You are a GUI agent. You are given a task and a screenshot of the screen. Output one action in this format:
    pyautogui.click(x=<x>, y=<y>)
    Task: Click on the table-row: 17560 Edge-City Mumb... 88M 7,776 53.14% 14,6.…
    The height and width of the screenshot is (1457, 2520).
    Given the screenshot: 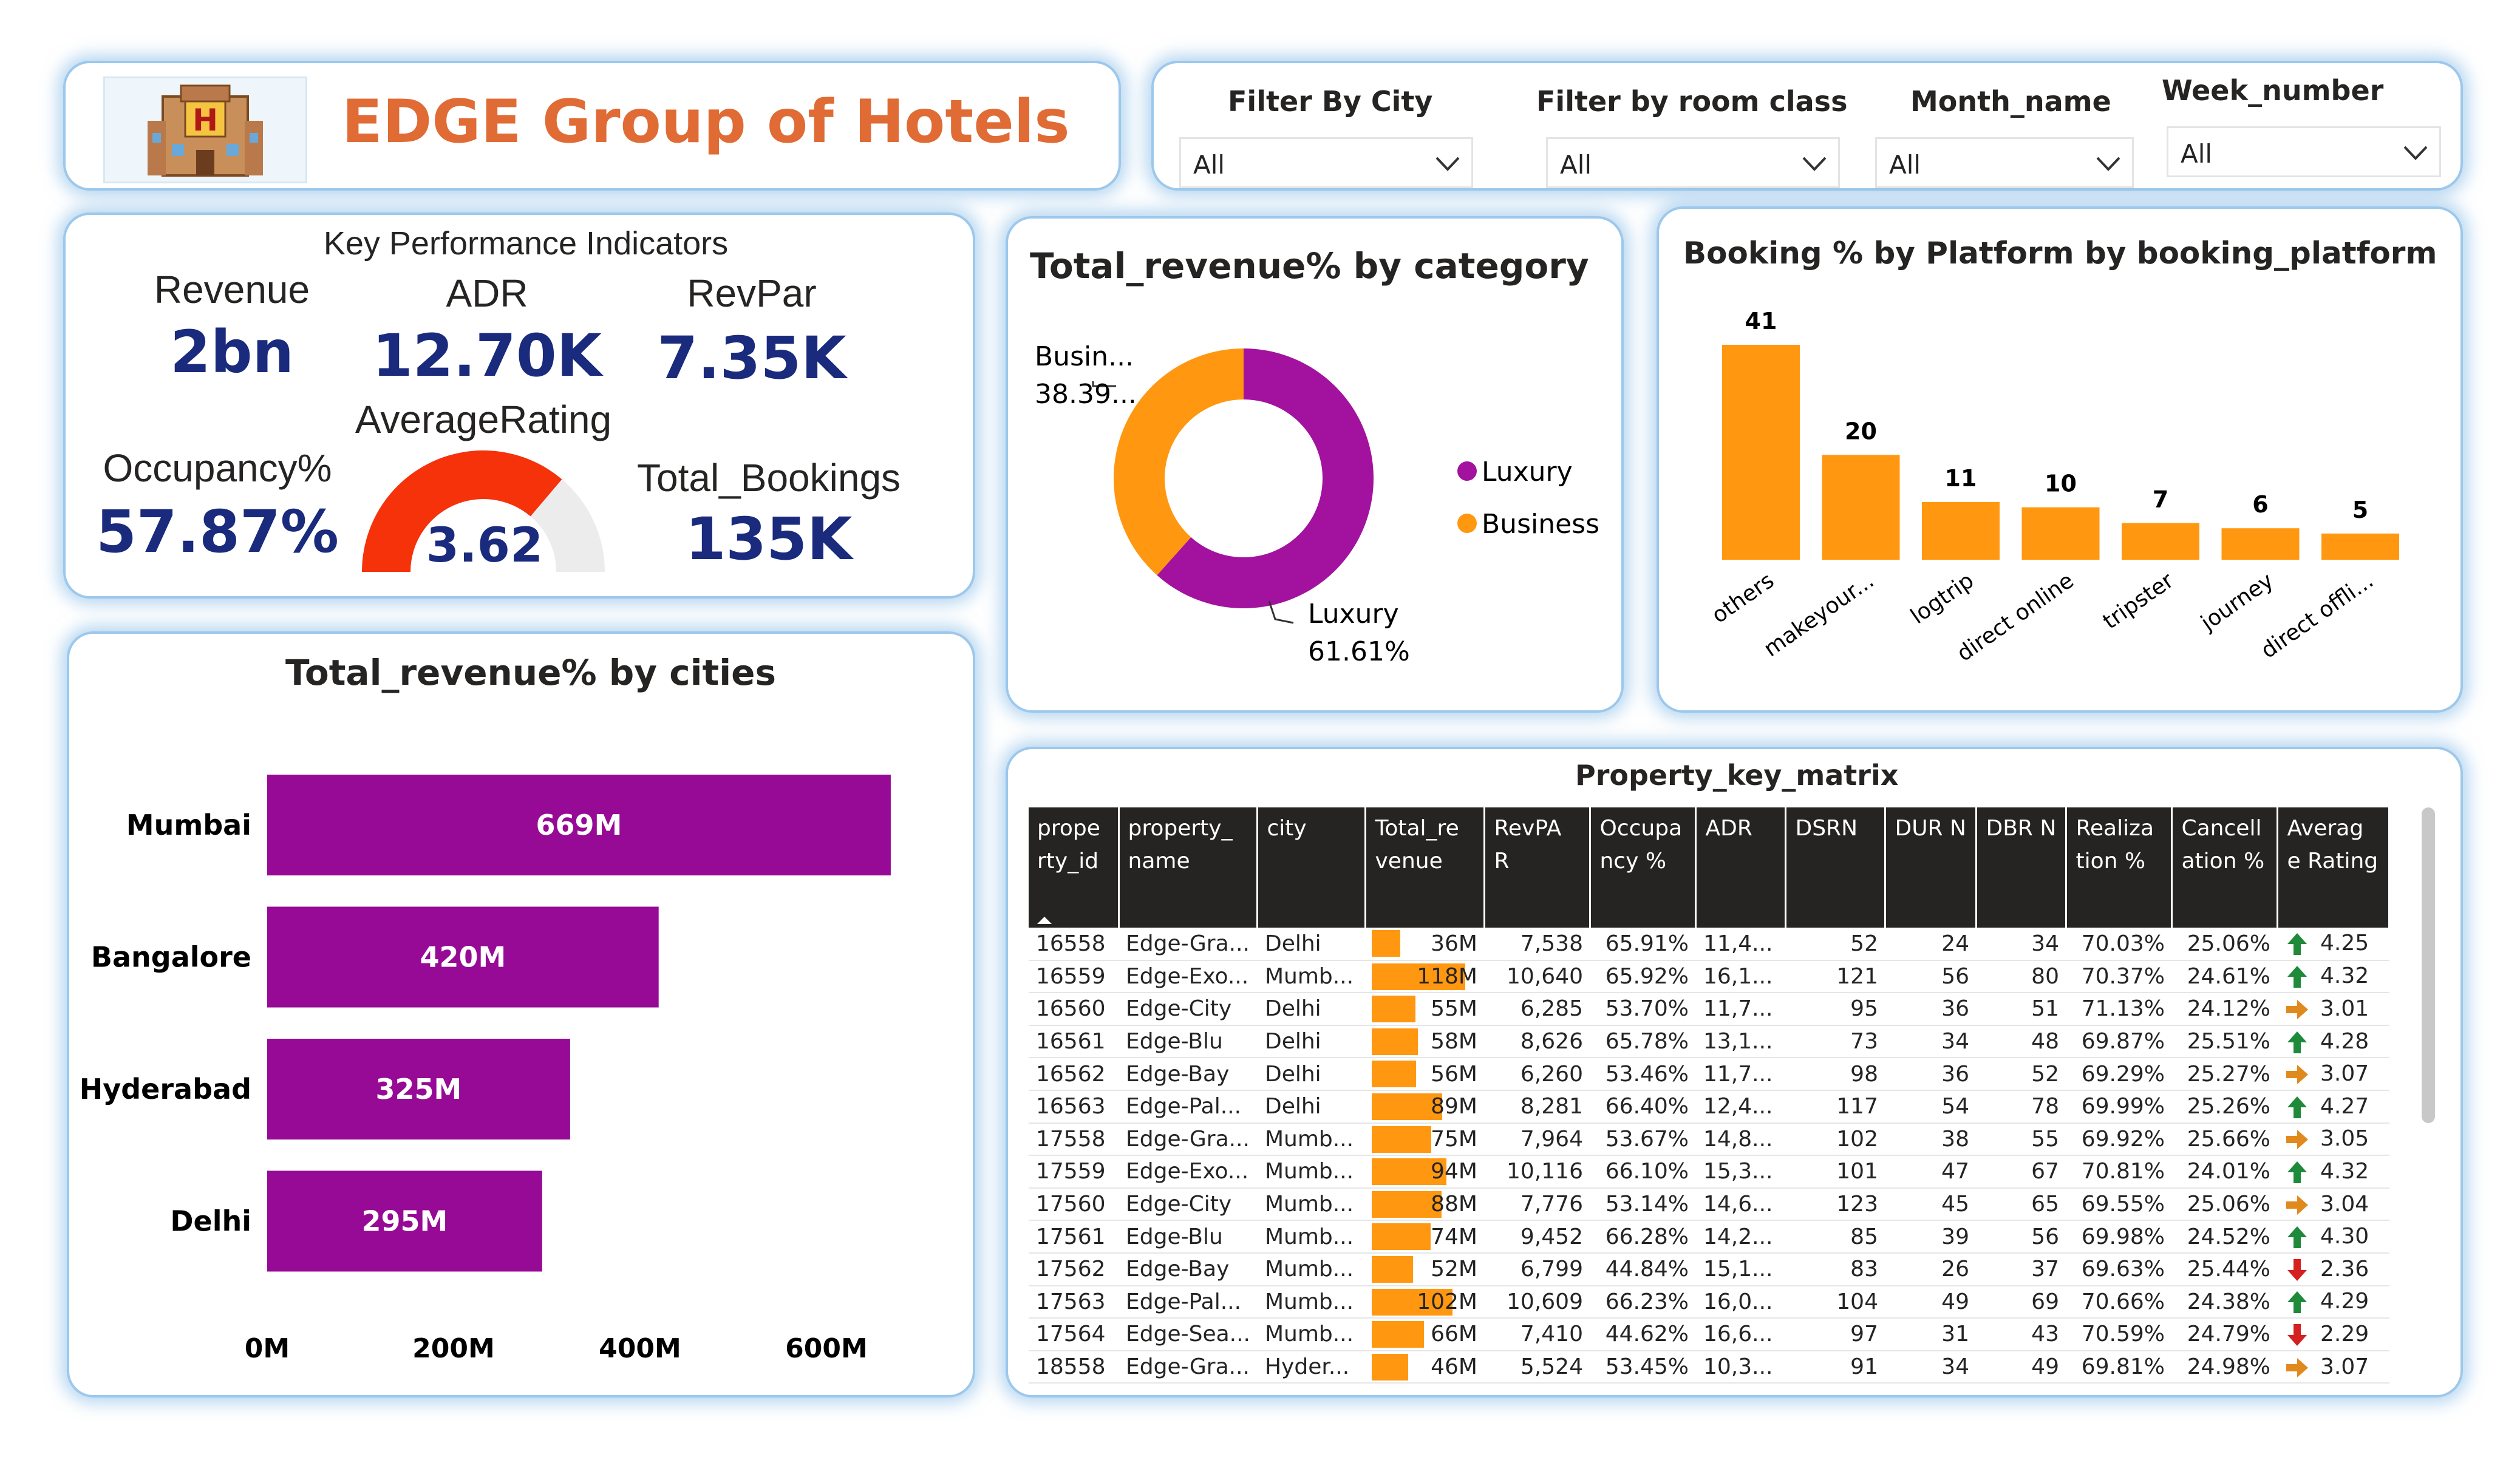 What is the action you would take?
    pyautogui.click(x=1709, y=1204)
    